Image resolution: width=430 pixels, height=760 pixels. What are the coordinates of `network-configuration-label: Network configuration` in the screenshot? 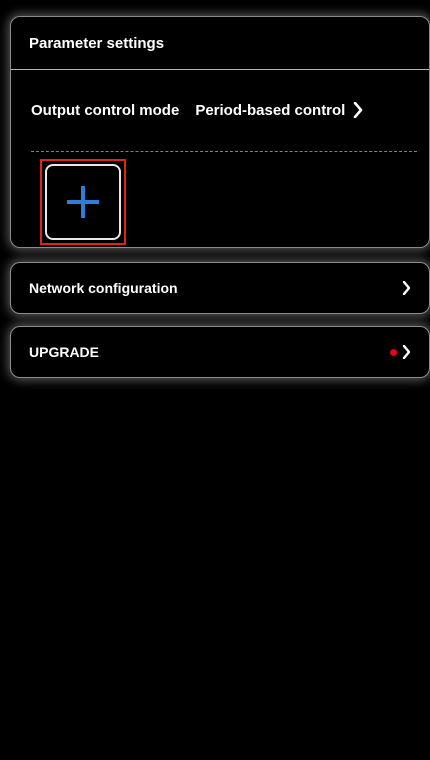 It's located at (103, 288).